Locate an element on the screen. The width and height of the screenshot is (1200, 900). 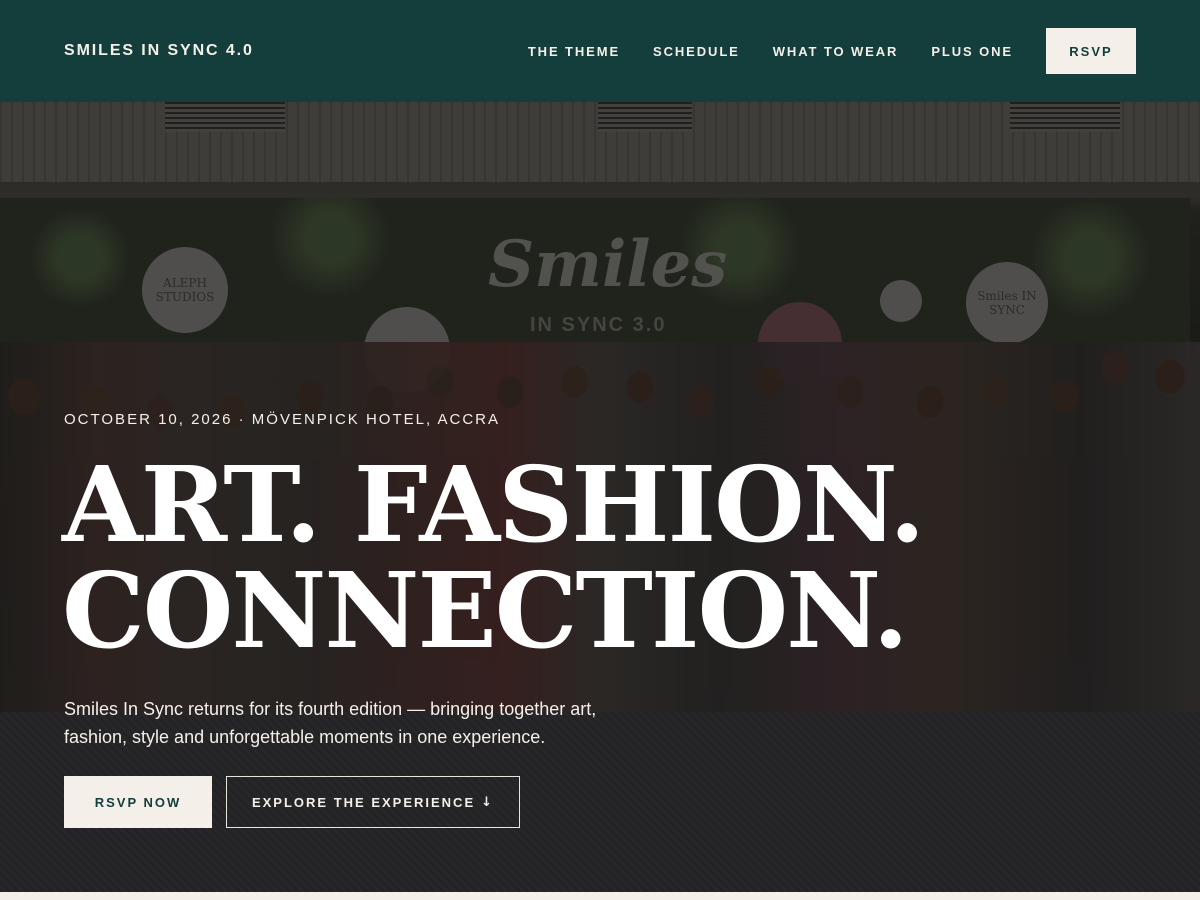
nav-link-what-to-wear: WHAT TO WEAR is located at coordinates (836, 51).